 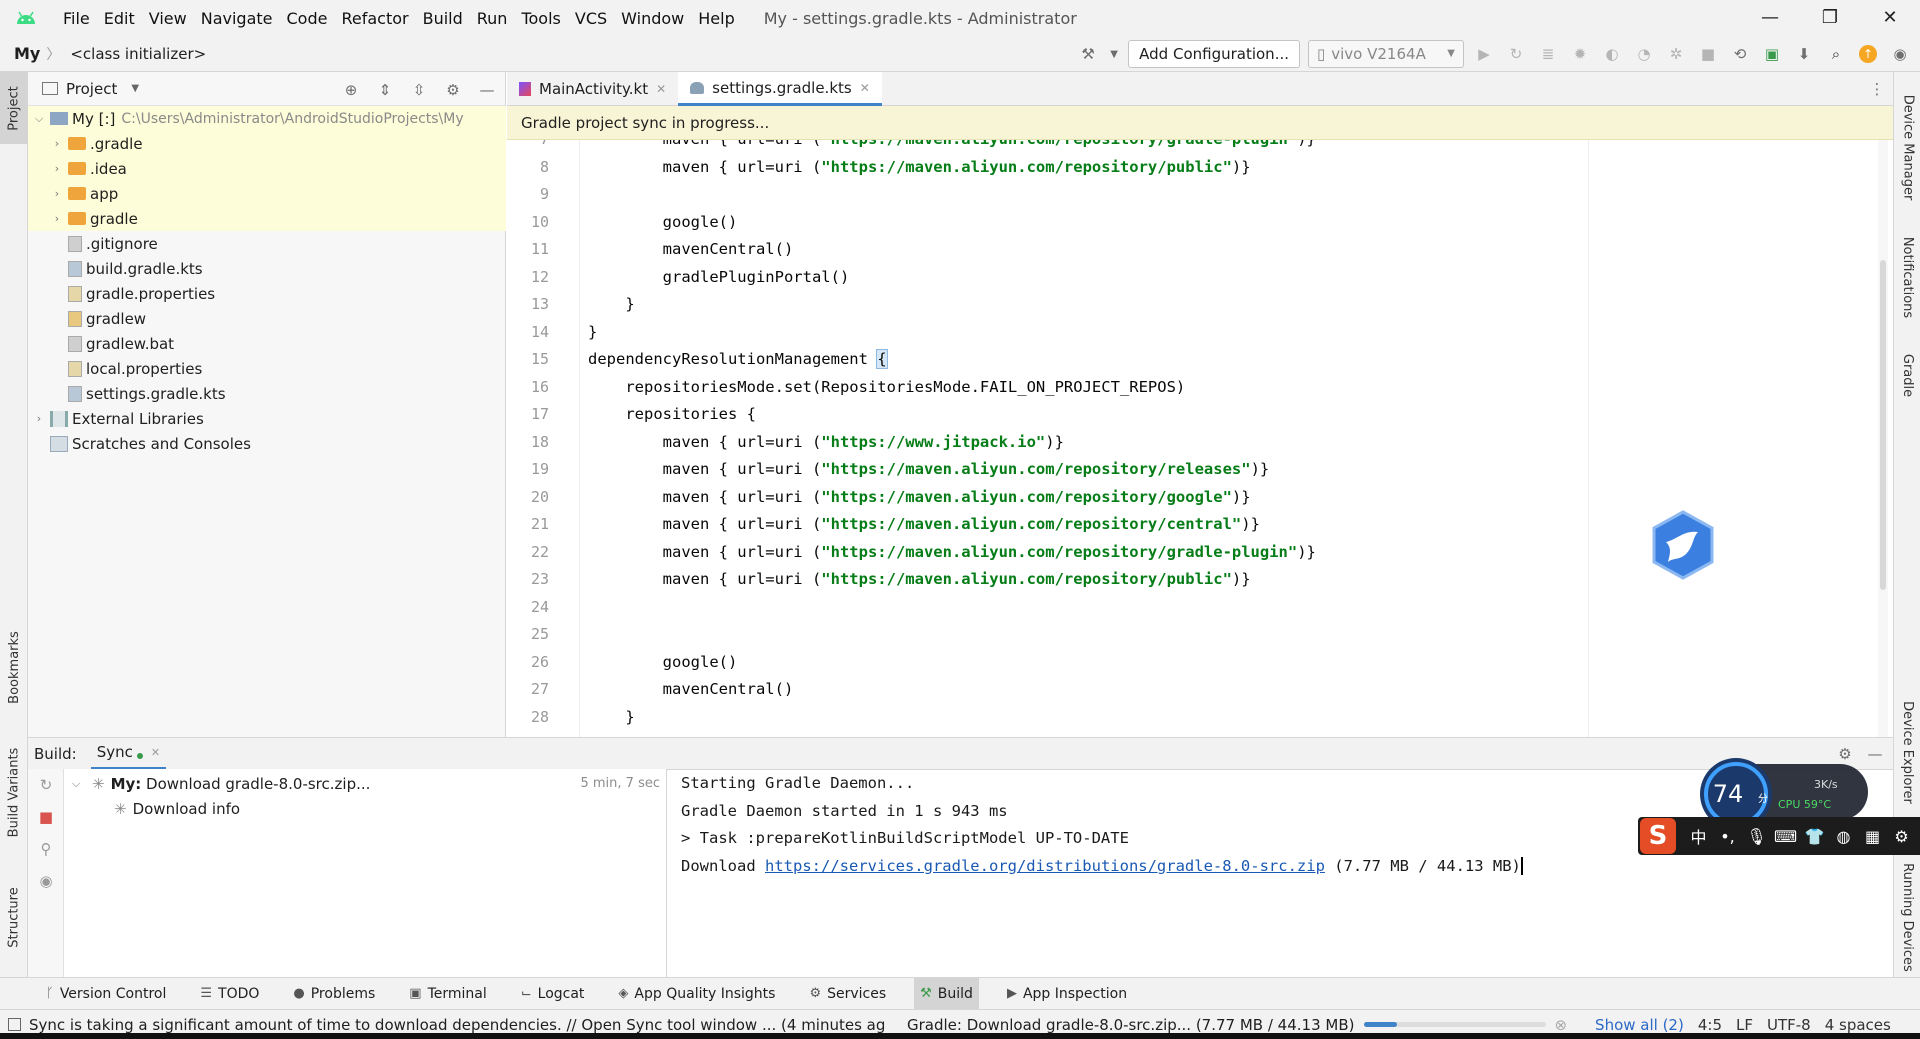 What do you see at coordinates (1516, 54) in the screenshot?
I see `apply-changes-icon: ↻` at bounding box center [1516, 54].